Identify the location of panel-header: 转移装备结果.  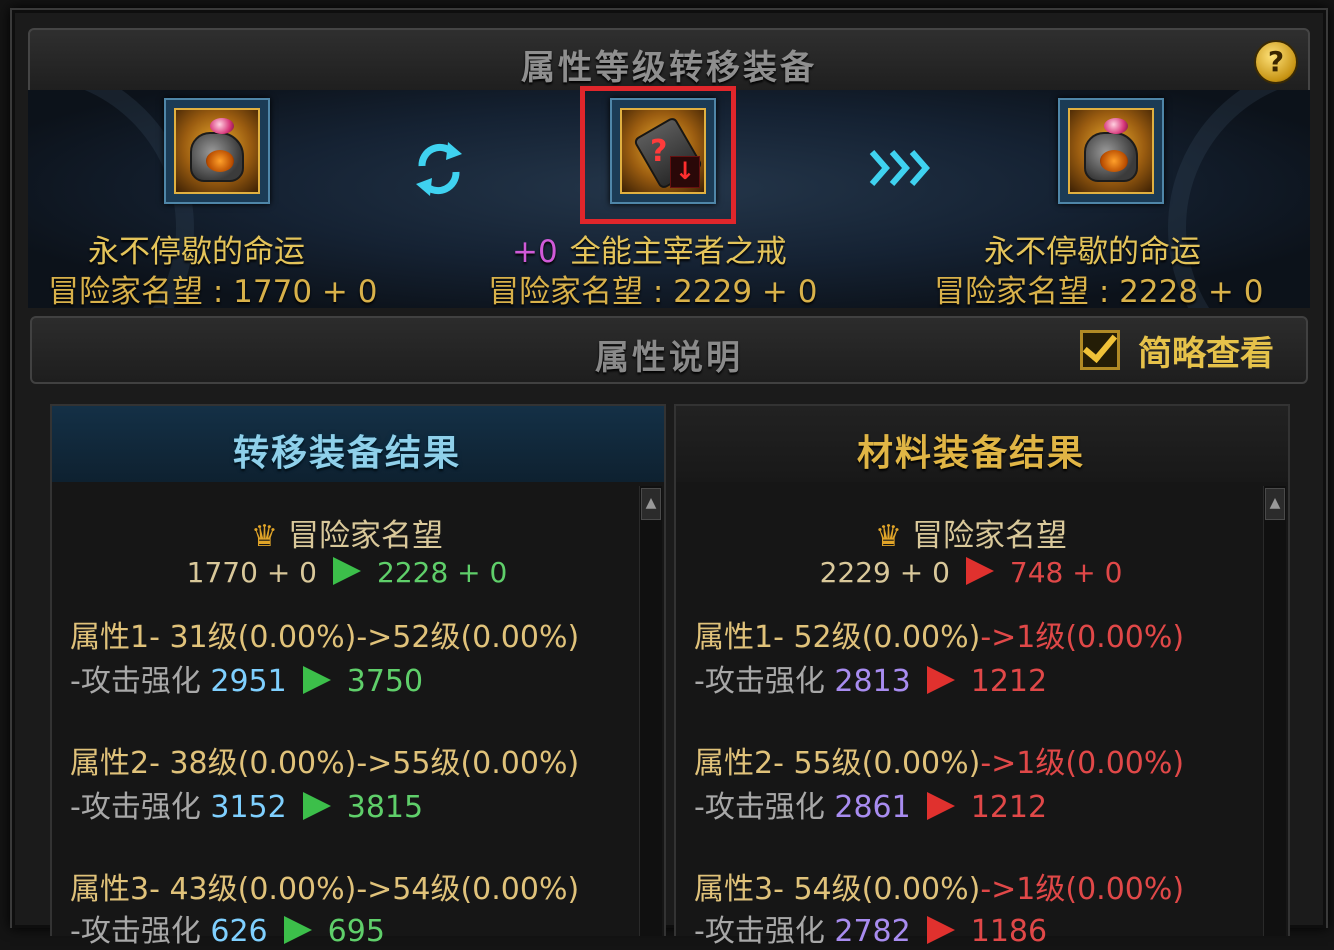
(358, 444).